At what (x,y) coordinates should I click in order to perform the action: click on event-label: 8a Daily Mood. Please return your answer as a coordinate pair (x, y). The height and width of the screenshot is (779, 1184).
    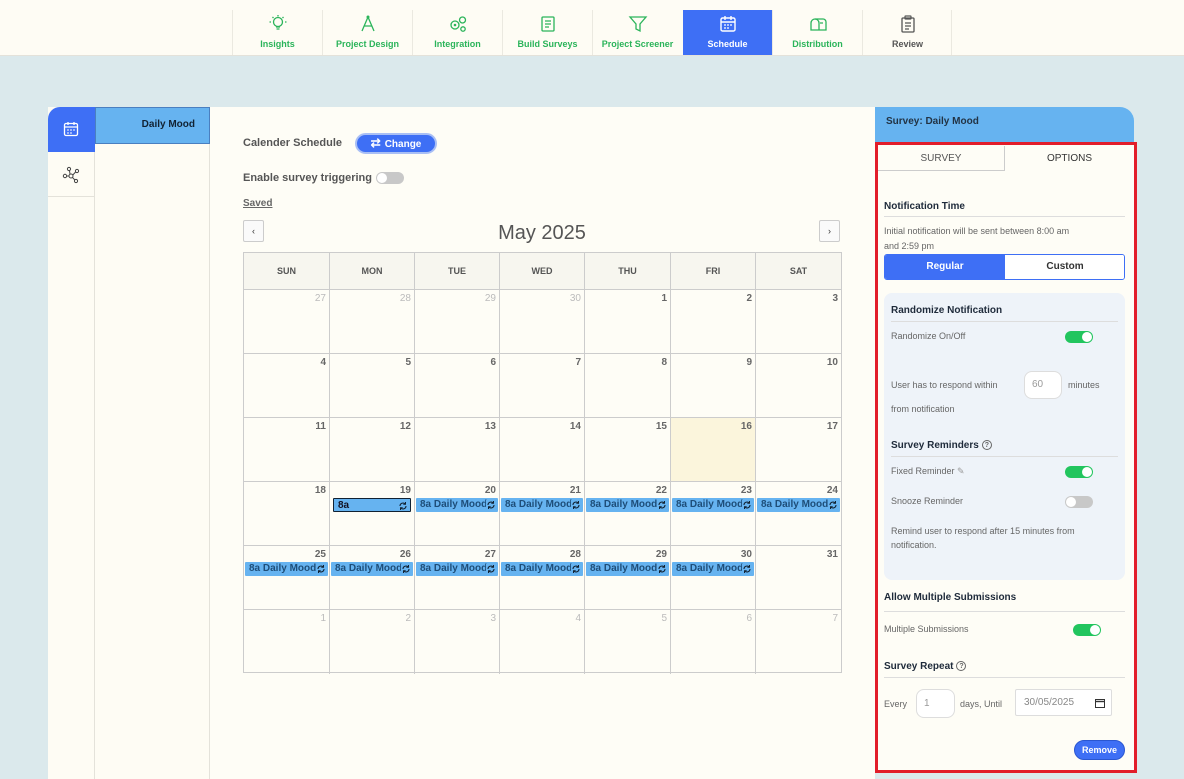
    Looking at the image, I should click on (710, 568).